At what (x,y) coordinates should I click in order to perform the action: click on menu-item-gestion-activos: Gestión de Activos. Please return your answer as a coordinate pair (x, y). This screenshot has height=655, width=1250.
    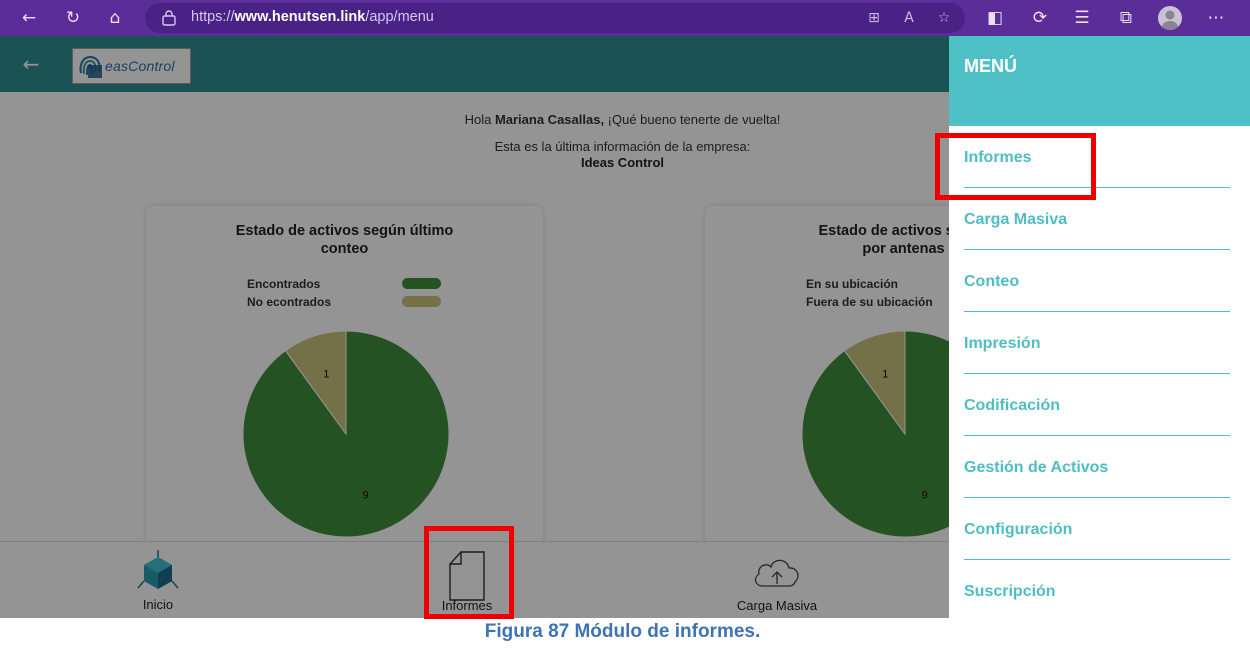
    Looking at the image, I should click on (1097, 467).